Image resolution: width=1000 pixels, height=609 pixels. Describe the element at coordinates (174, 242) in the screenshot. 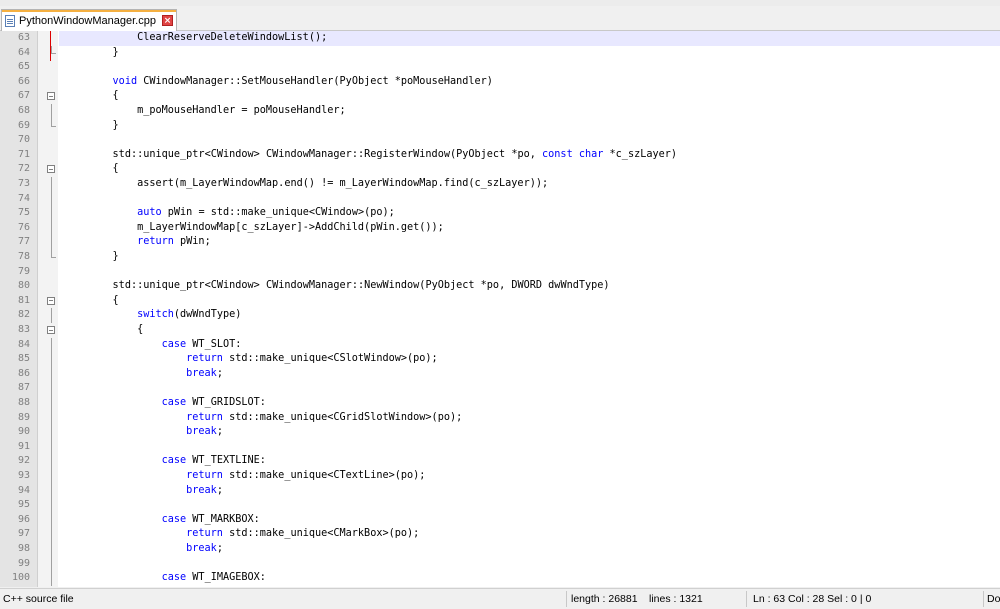

I see `code-text: return pWin;` at that location.